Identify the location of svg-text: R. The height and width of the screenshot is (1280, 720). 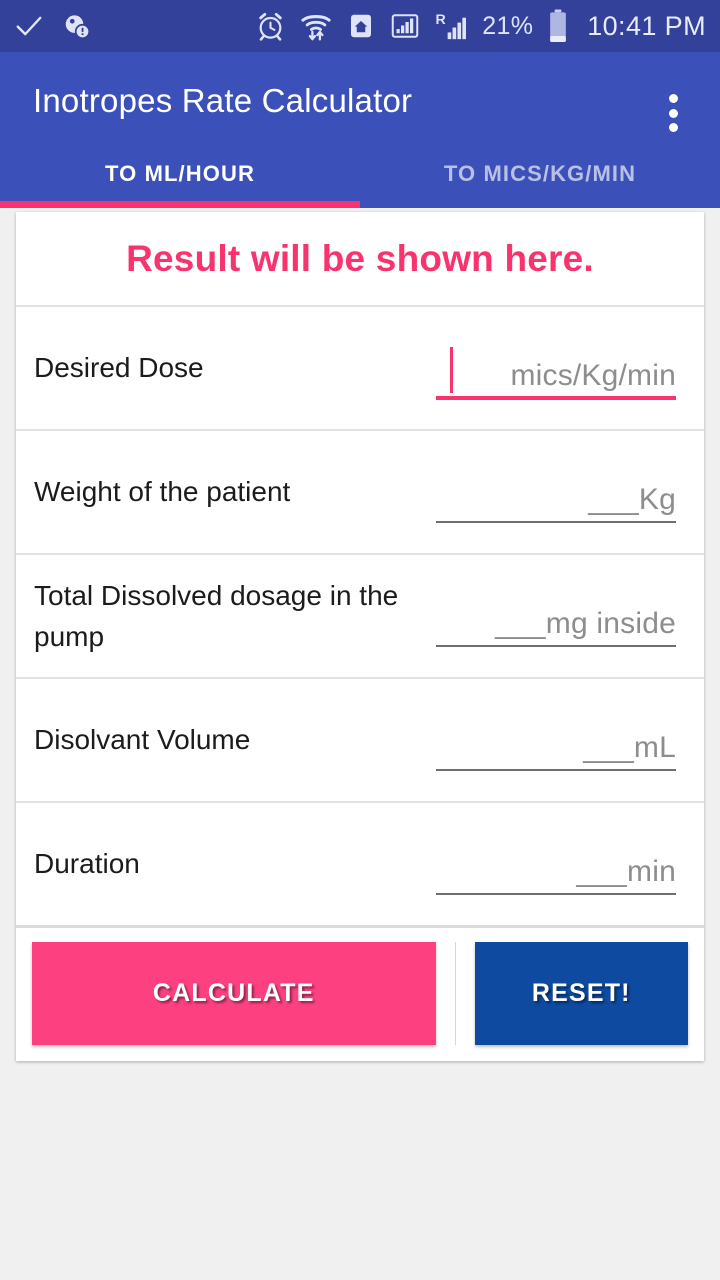
(441, 19).